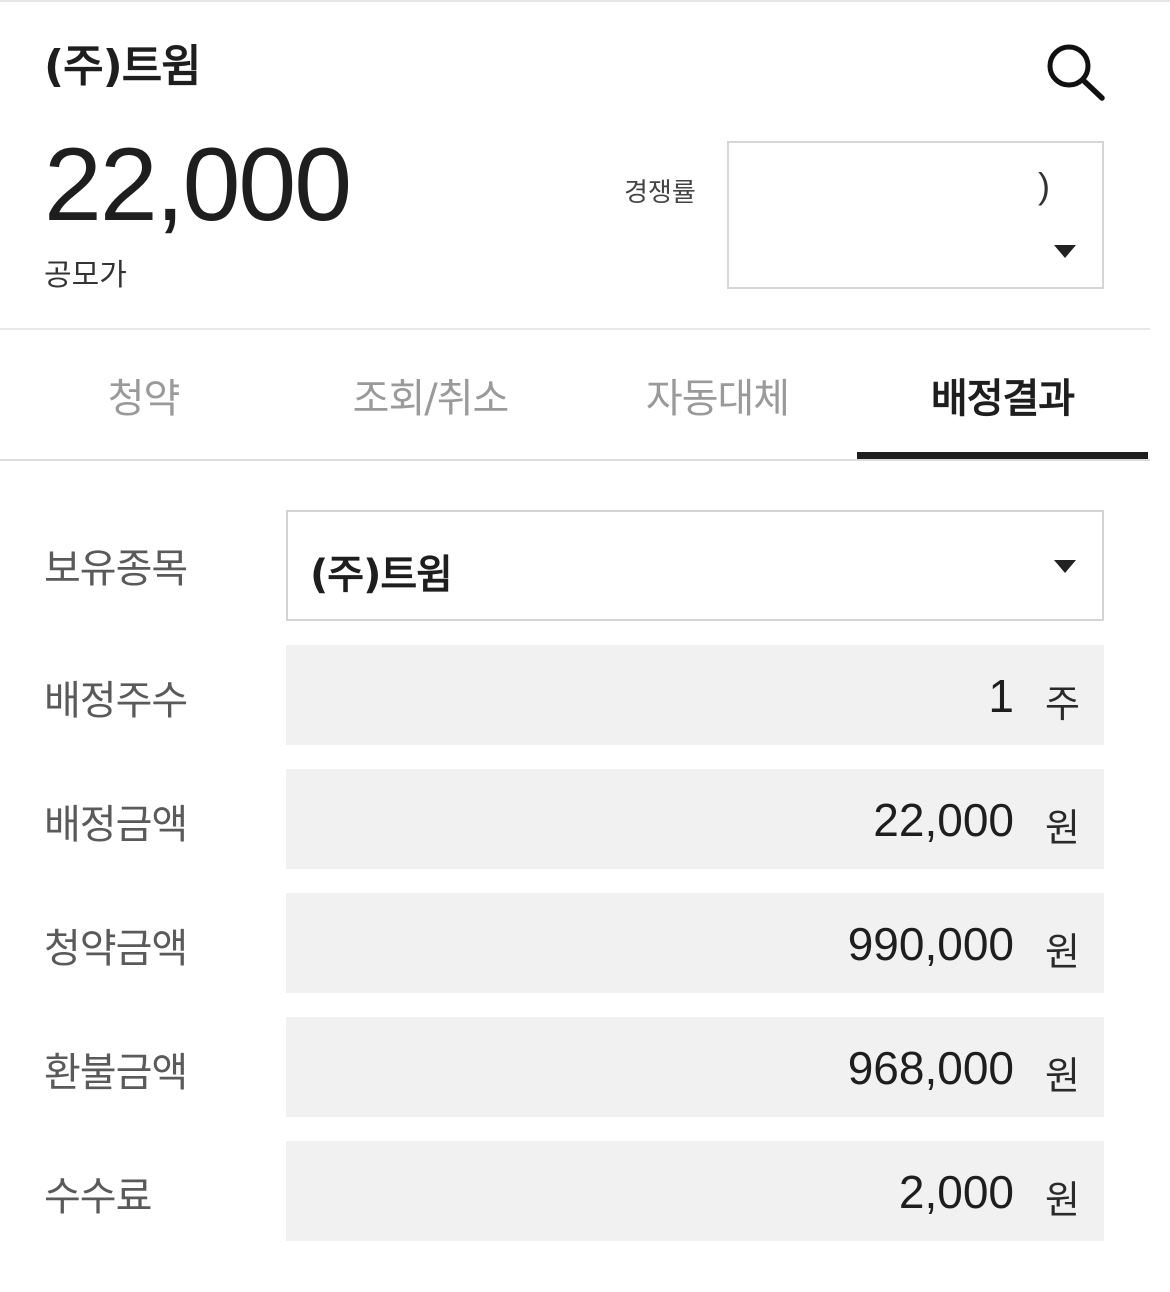  What do you see at coordinates (930, 1068) in the screenshot?
I see `refund-amount-value: 968,000` at bounding box center [930, 1068].